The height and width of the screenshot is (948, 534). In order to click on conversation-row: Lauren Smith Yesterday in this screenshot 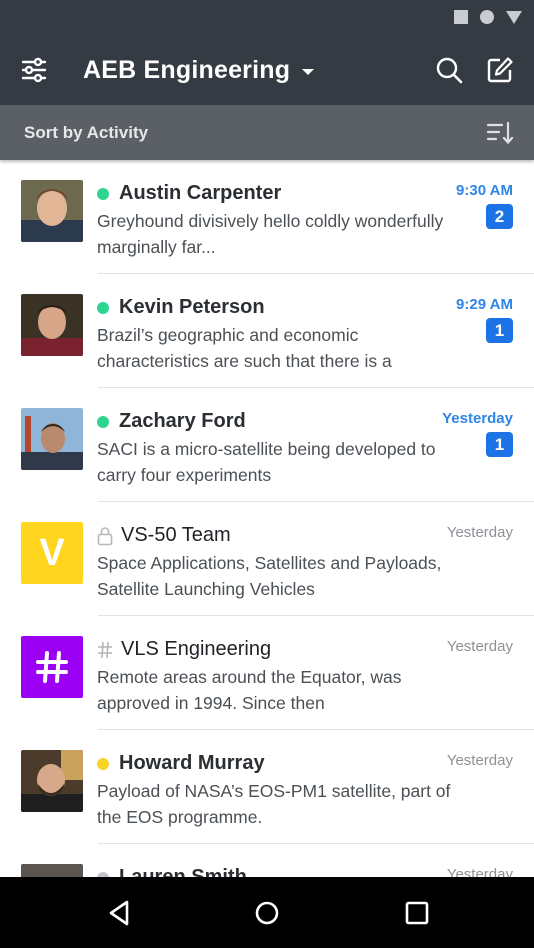, I will do `click(267, 860)`.